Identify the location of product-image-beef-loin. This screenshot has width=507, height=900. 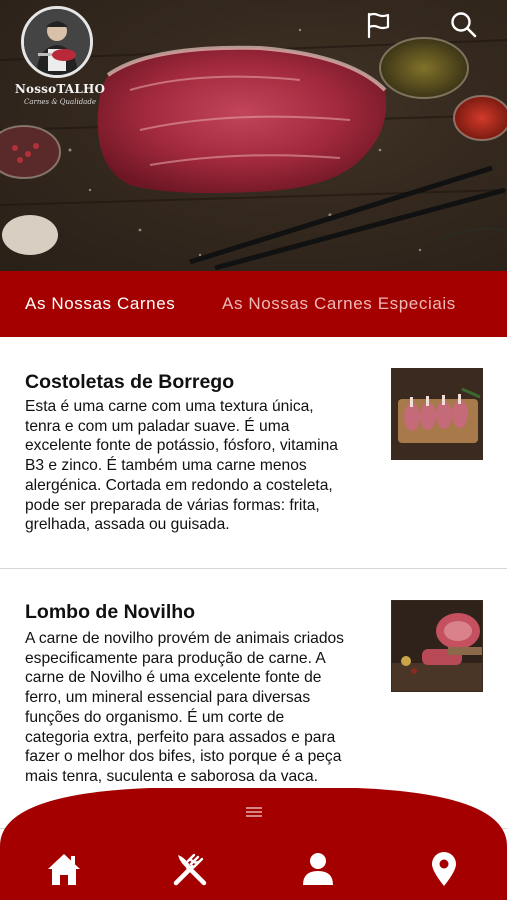
(437, 646).